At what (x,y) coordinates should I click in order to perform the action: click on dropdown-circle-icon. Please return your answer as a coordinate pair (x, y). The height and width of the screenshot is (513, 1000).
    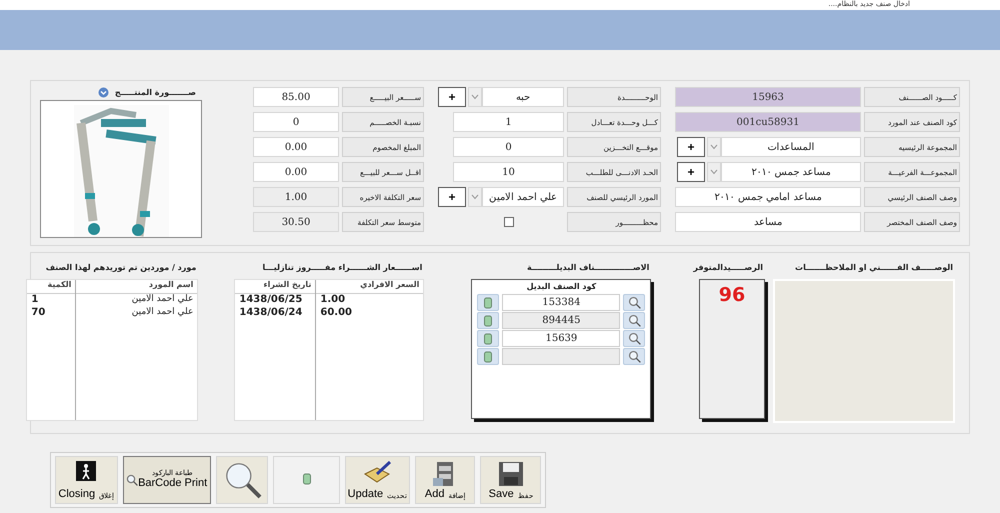
    Looking at the image, I should click on (103, 92).